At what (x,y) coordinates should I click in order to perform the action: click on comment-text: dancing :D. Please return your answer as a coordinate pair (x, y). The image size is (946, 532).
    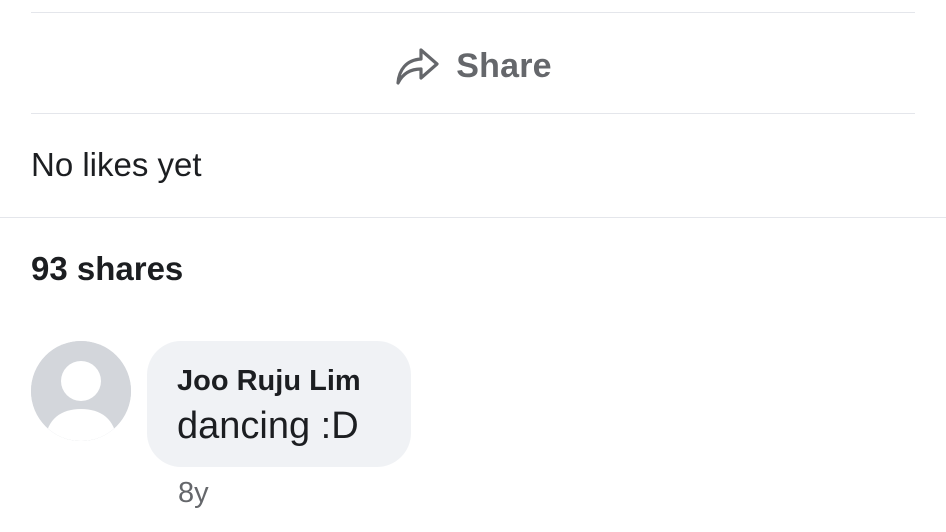
    Looking at the image, I should click on (268, 426).